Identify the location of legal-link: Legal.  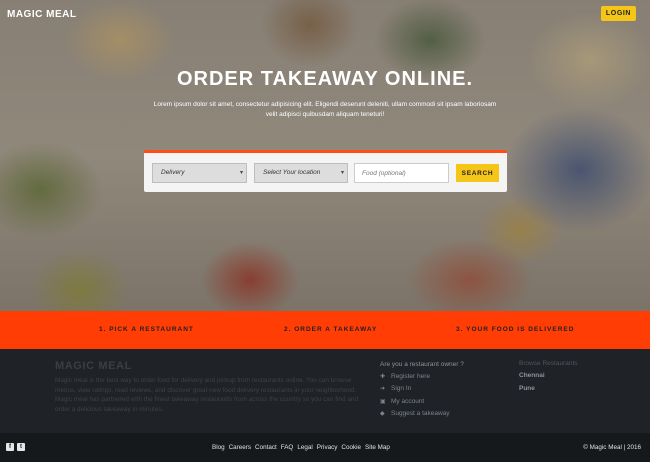
(304, 447).